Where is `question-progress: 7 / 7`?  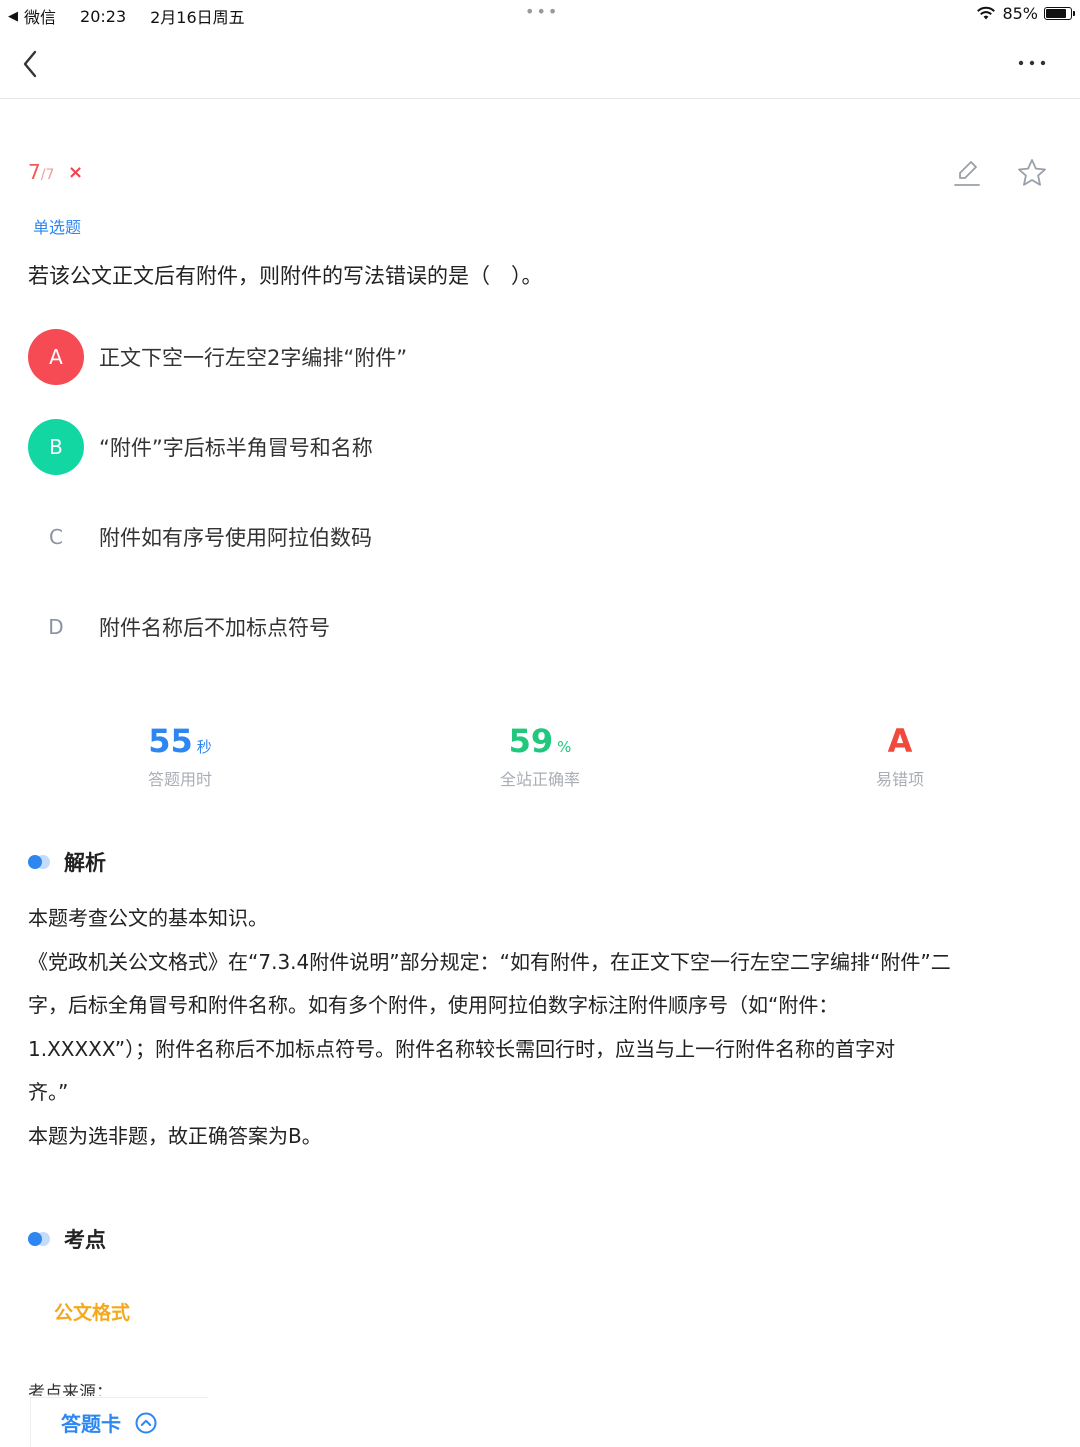
question-progress: 7 / 7 is located at coordinates (41, 172).